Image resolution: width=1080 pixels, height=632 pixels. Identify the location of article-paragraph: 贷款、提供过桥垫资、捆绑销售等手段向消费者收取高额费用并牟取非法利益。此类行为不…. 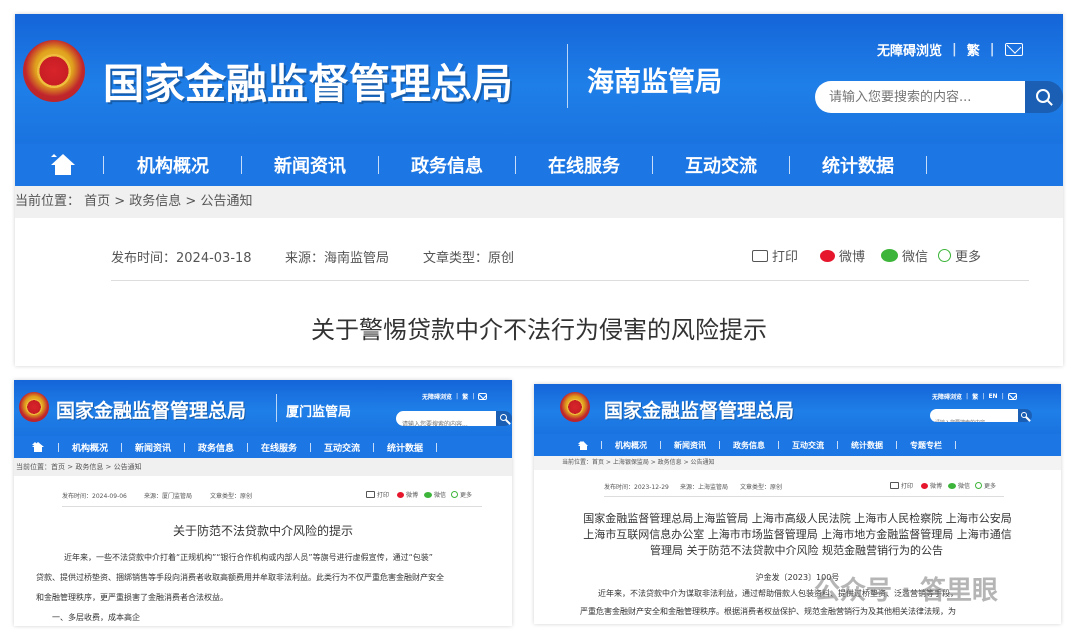
(240, 577).